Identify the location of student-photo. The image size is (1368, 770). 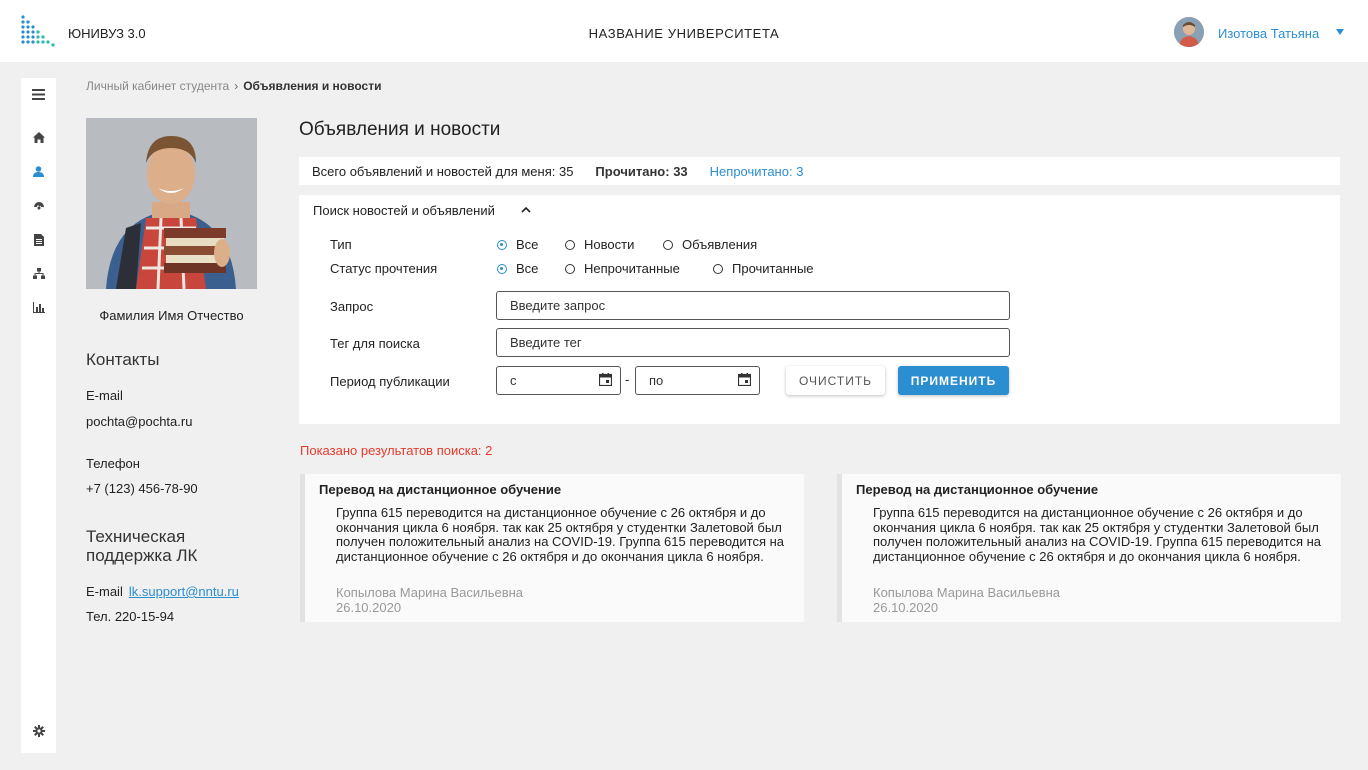
(171, 203).